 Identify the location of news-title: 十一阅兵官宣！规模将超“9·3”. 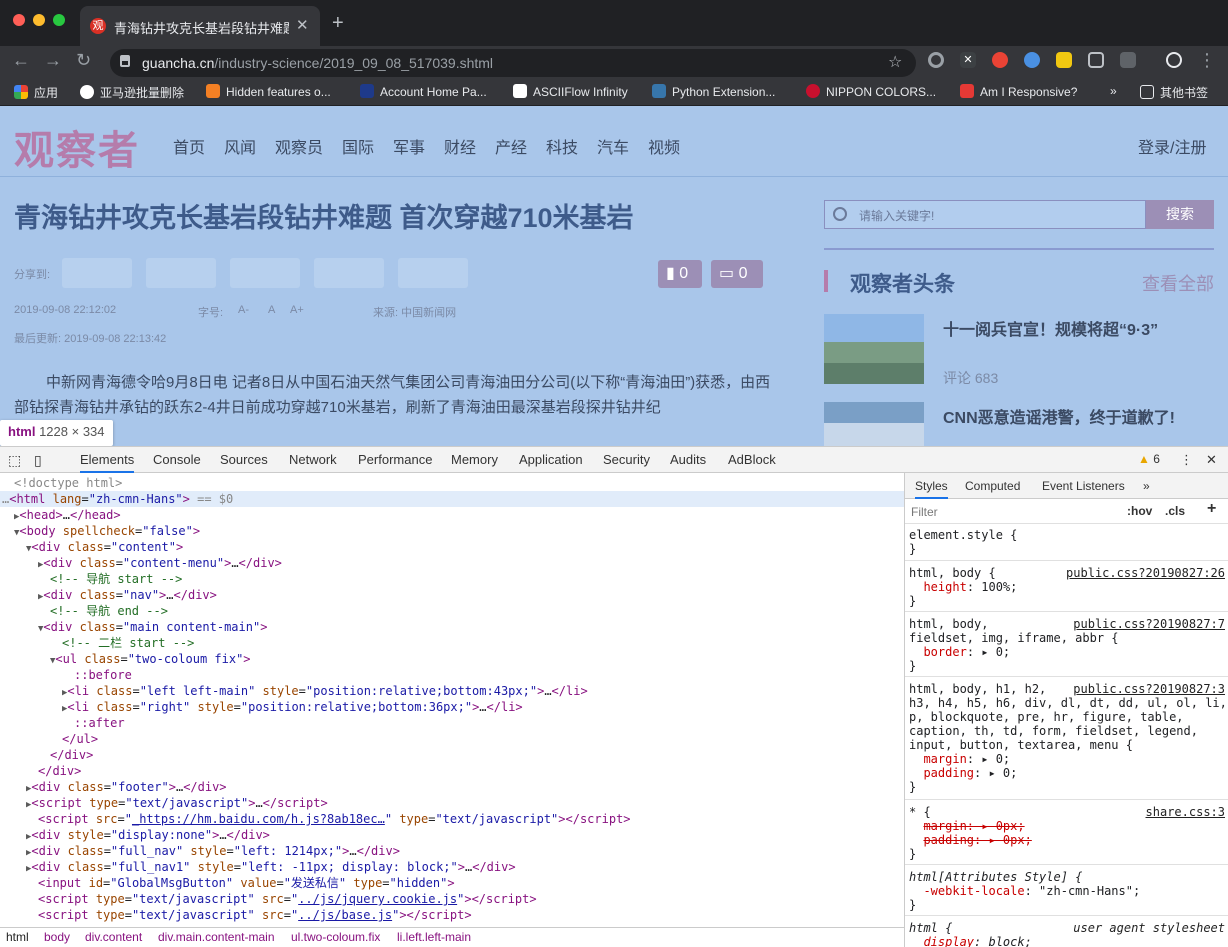
(1050, 328).